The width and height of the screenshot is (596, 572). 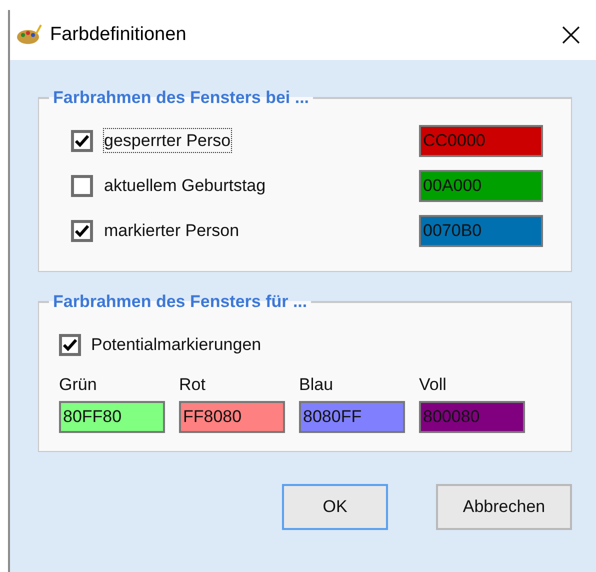 What do you see at coordinates (504, 507) in the screenshot?
I see `cancel-button: Abbrechen` at bounding box center [504, 507].